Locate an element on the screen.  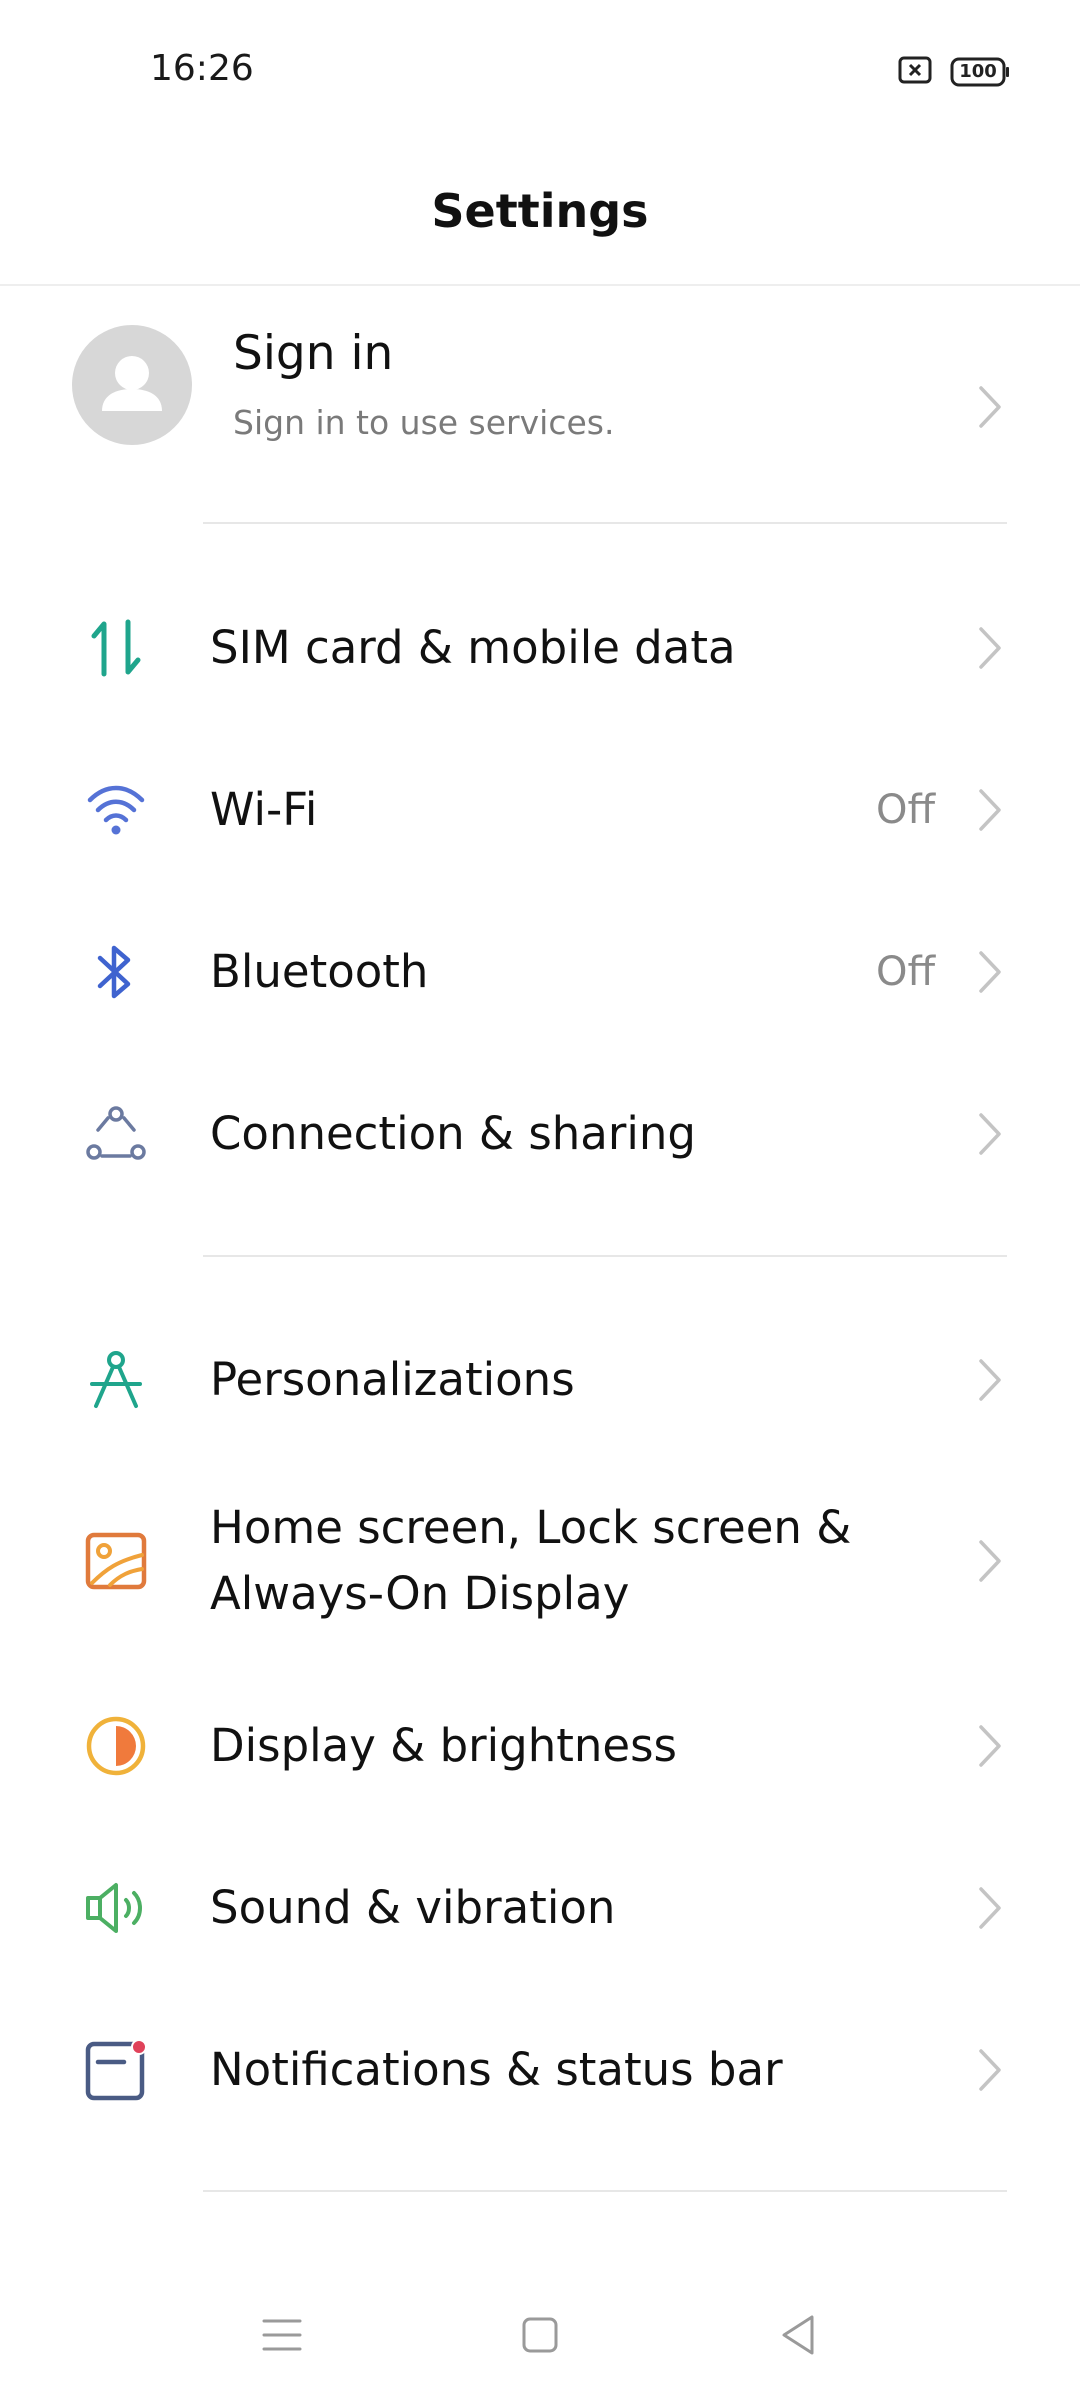
wifi-icon is located at coordinates (116, 810).